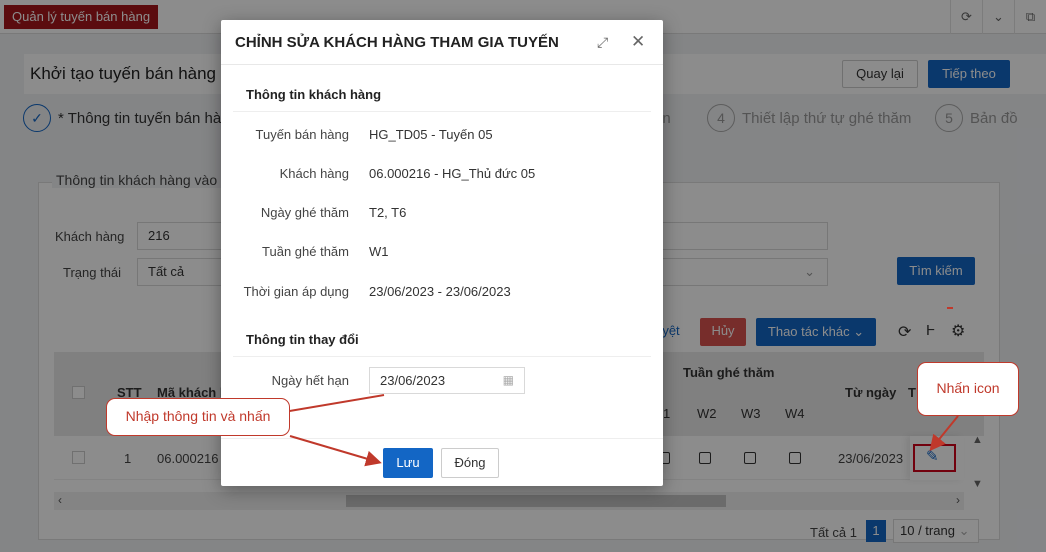 Image resolution: width=1046 pixels, height=552 pixels. I want to click on close-icon: ✕, so click(638, 42).